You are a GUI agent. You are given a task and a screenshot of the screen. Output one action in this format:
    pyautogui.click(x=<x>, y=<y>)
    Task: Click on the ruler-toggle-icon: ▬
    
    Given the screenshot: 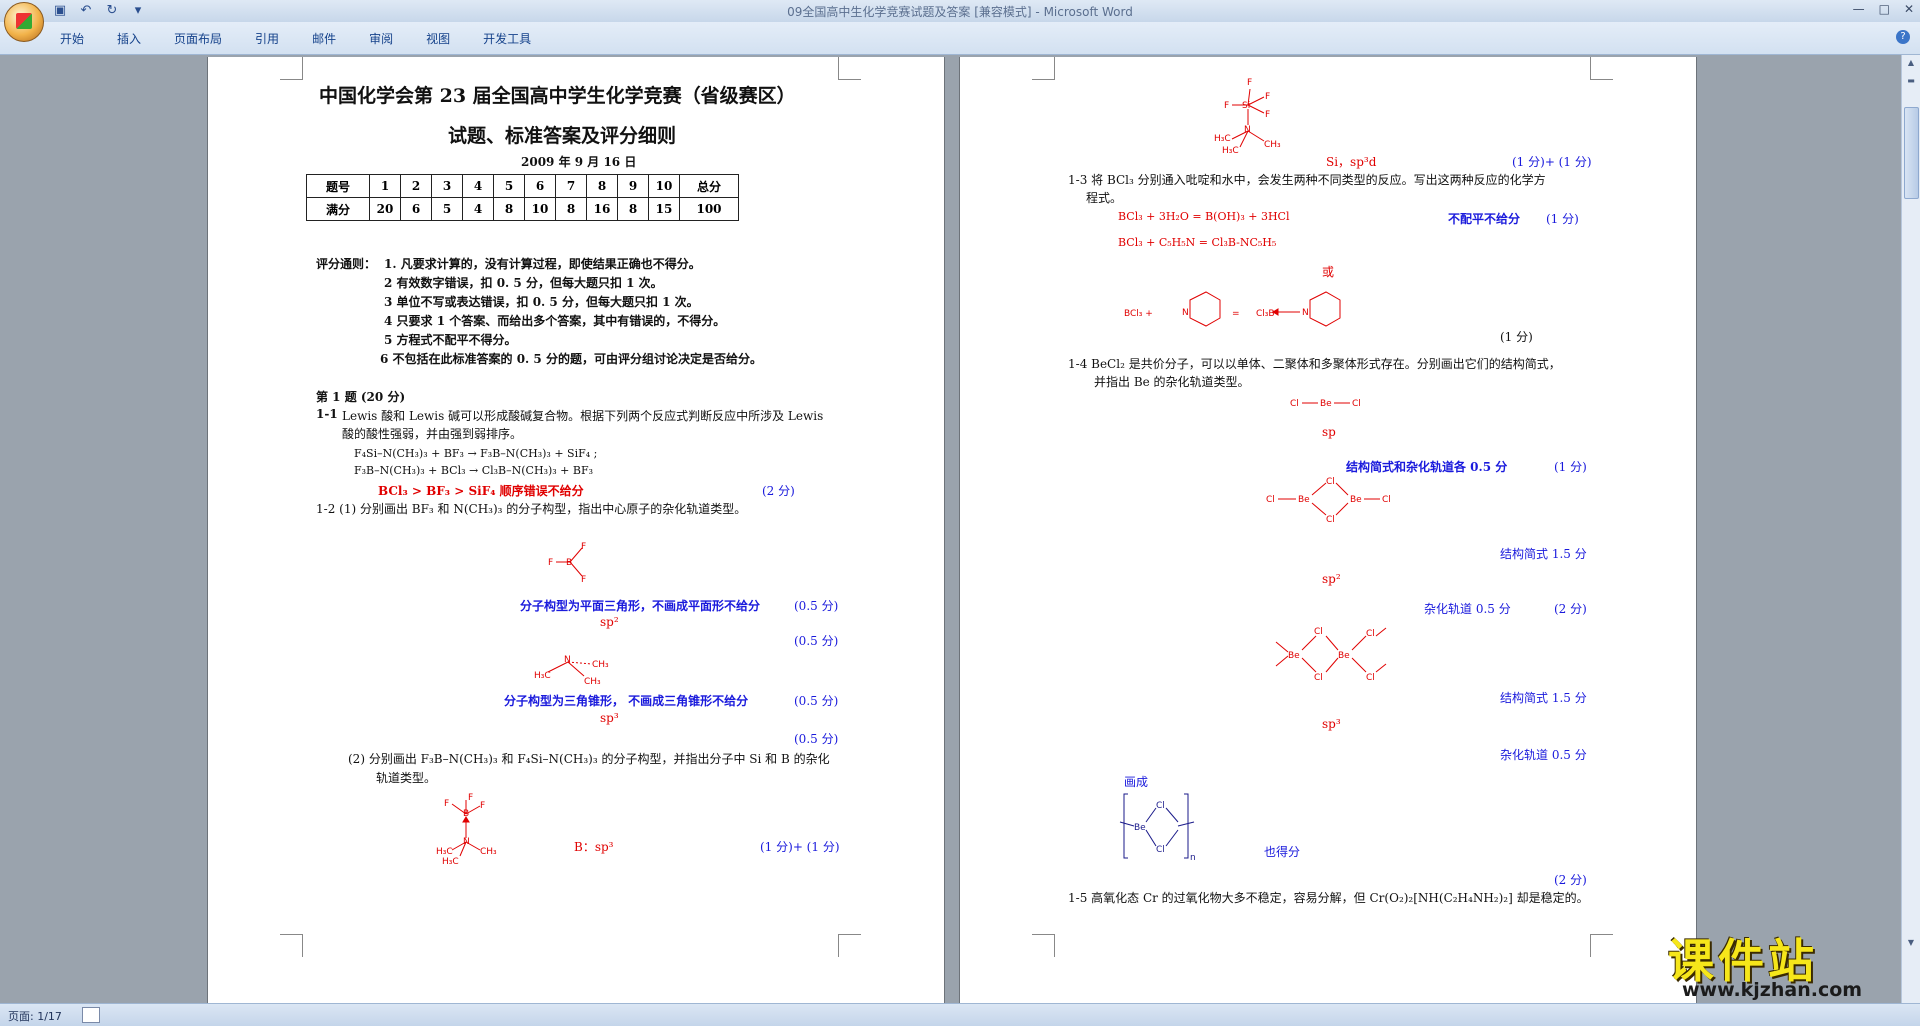 What is the action you would take?
    pyautogui.click(x=1911, y=81)
    